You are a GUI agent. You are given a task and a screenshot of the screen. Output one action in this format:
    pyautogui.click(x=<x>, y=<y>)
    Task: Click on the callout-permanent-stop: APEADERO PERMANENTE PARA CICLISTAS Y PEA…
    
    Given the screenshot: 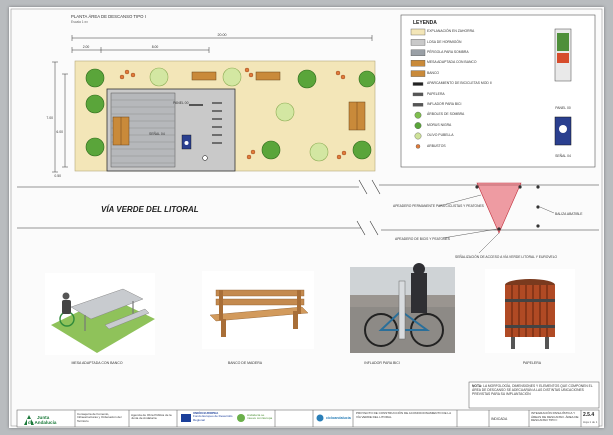 What is the action you would take?
    pyautogui.click(x=439, y=206)
    